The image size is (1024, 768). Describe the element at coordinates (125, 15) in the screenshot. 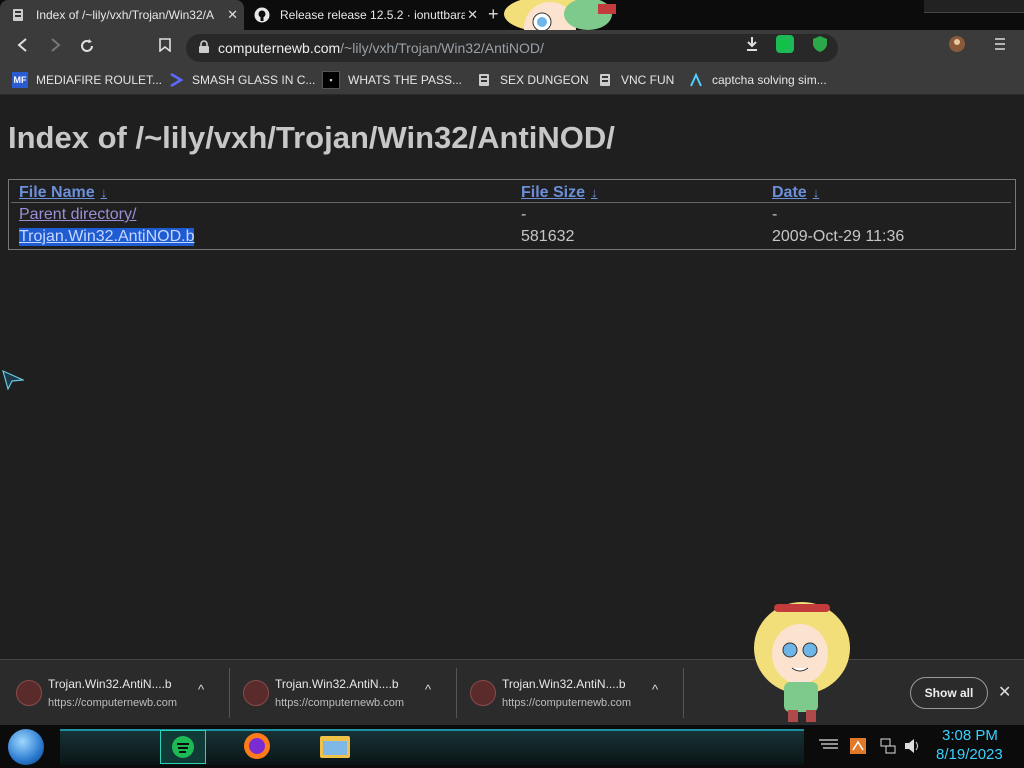

I see `tab-title: Index of /~lily/vxh/Trojan/Win32/A` at that location.